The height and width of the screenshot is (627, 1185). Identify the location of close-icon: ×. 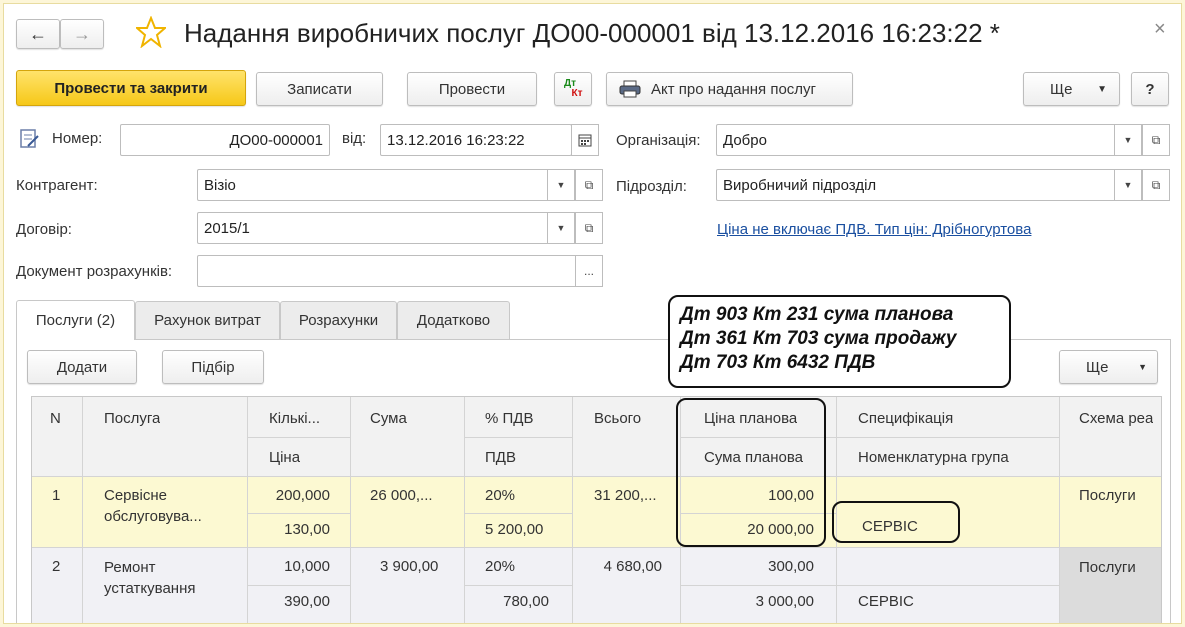
(1160, 29).